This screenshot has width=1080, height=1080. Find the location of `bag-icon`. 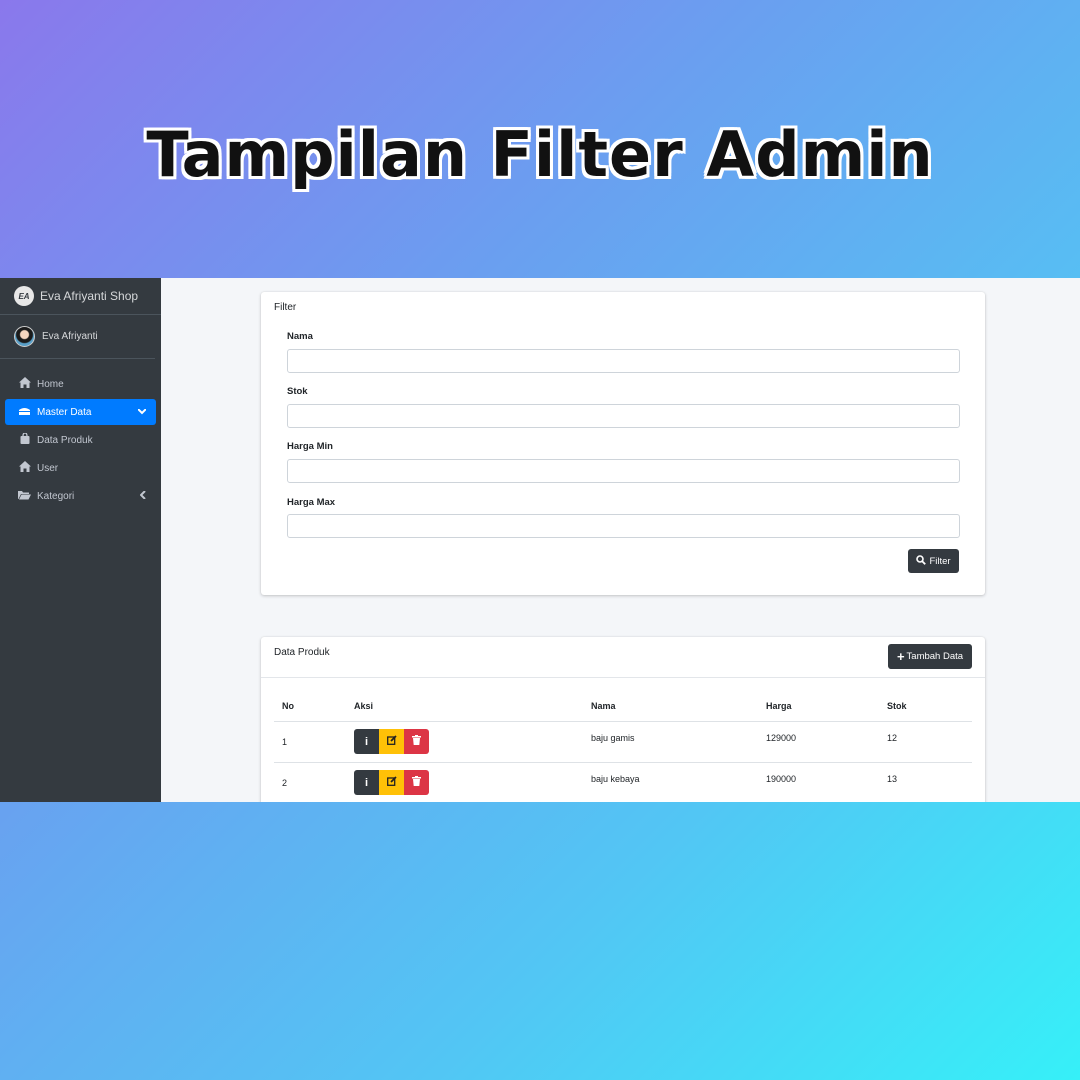

bag-icon is located at coordinates (24, 439).